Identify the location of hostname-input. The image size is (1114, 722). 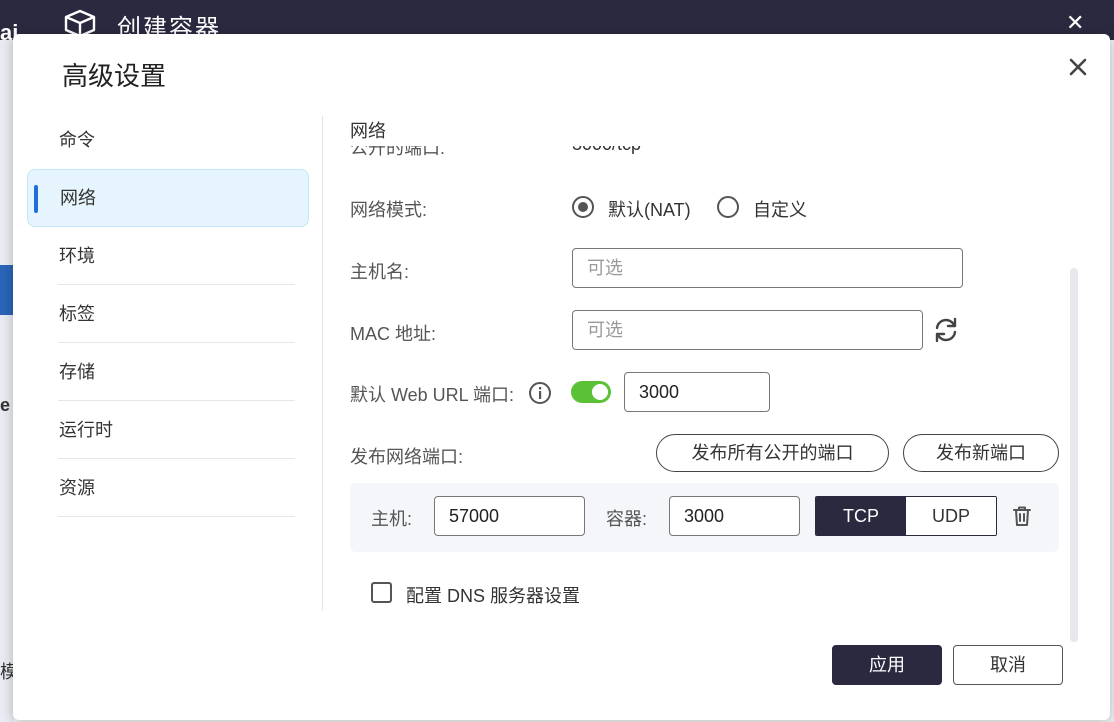
(767, 268).